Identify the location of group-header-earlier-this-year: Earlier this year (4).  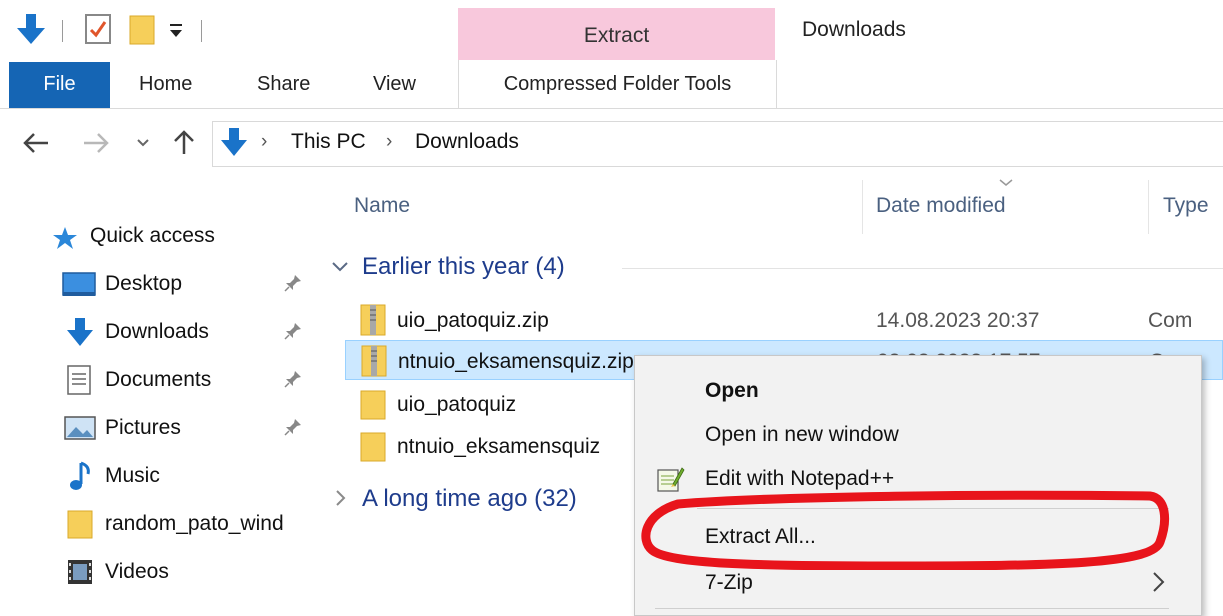
(463, 267).